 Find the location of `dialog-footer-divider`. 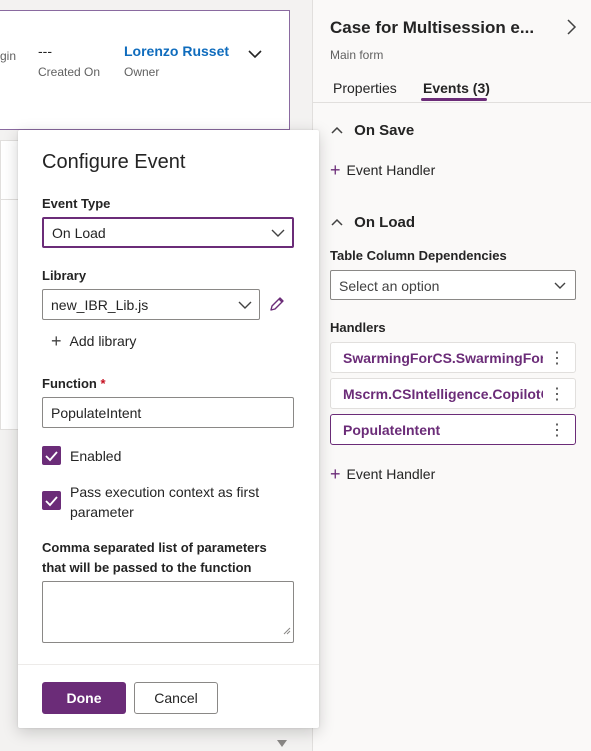

dialog-footer-divider is located at coordinates (168, 664).